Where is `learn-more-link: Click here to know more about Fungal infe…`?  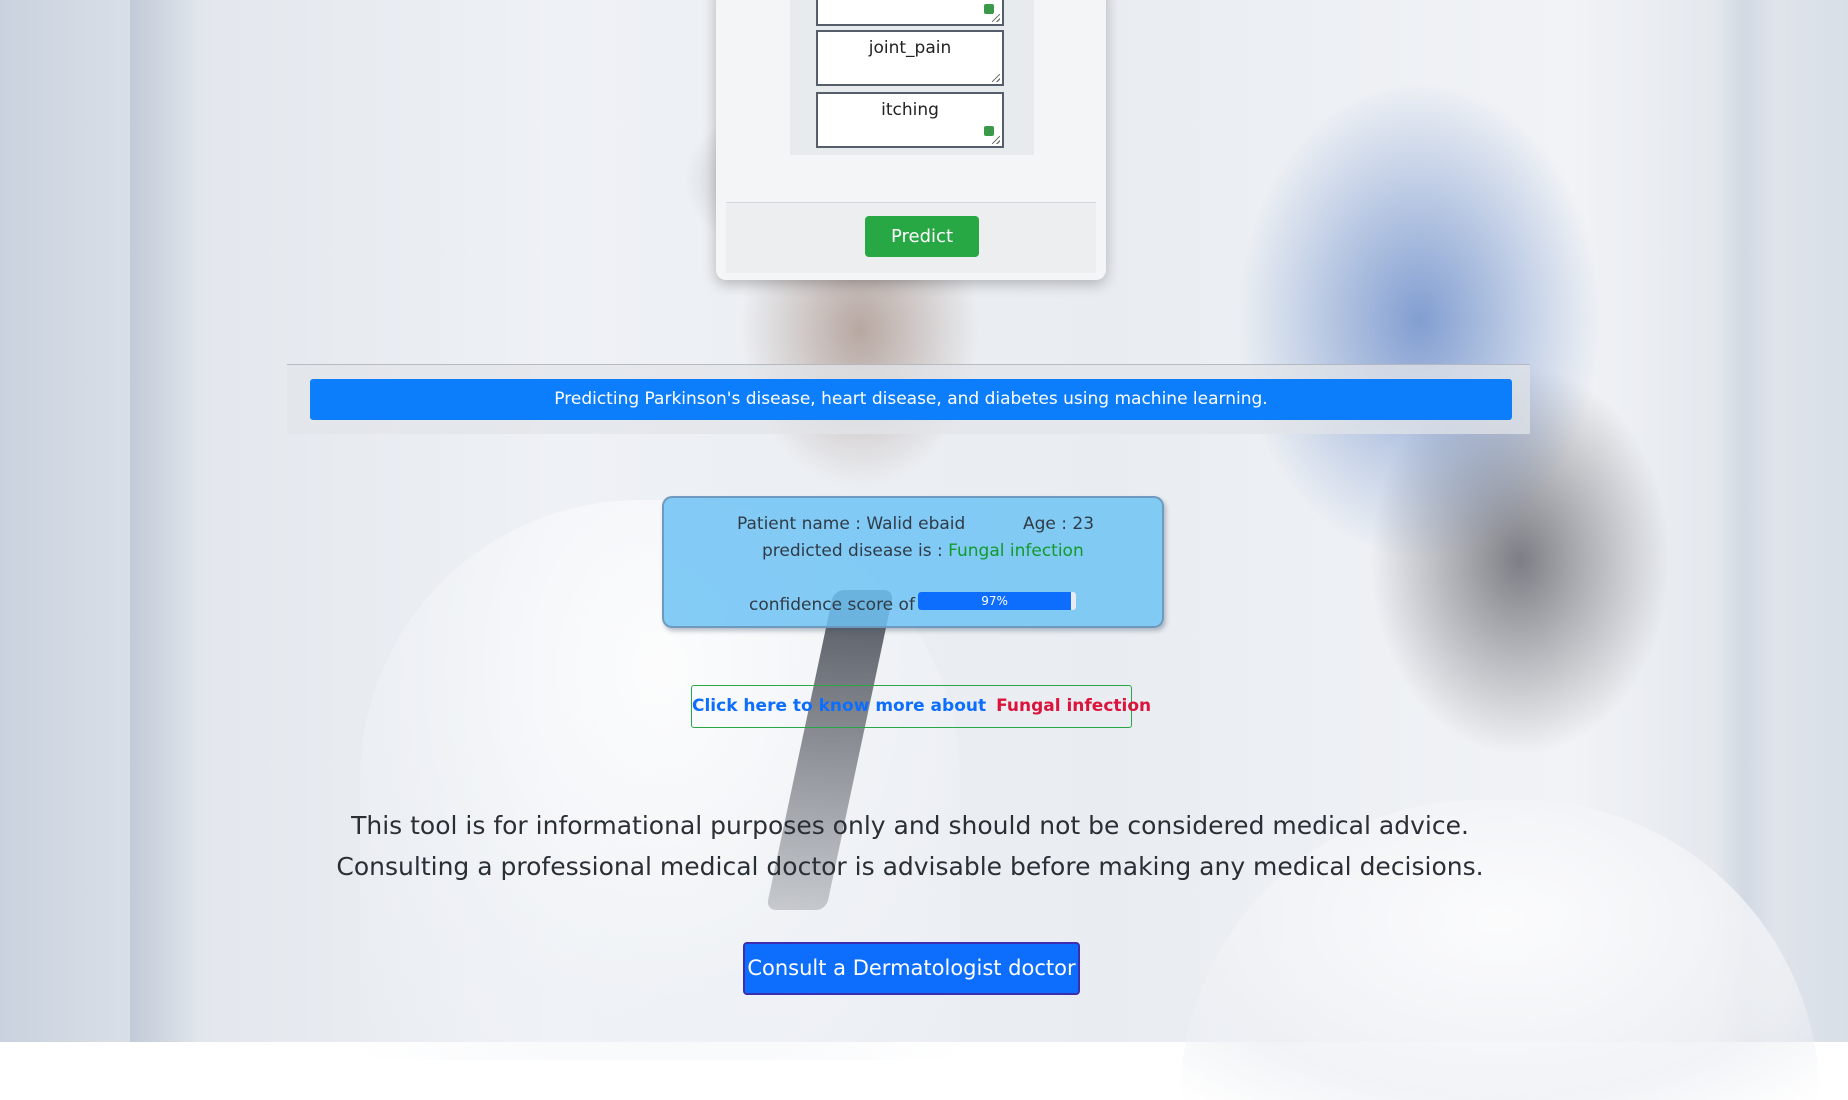
learn-more-link: Click here to know more about Fungal infe… is located at coordinates (921, 706).